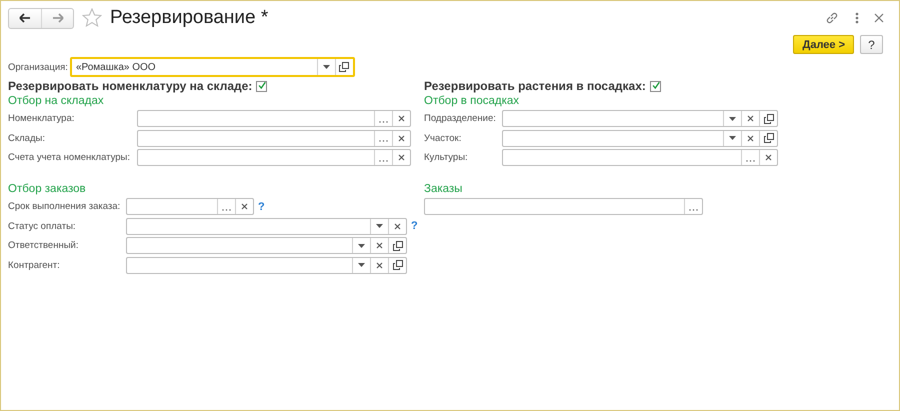  I want to click on field-label: Культуры:, so click(446, 157).